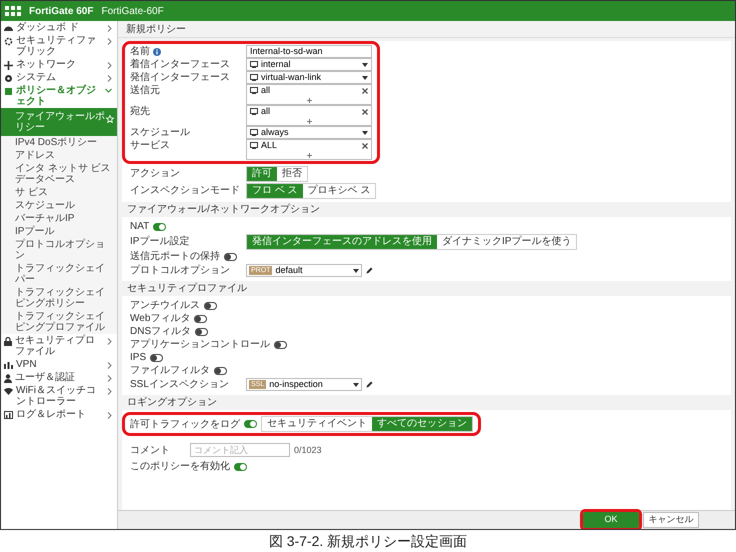 This screenshot has width=736, height=552. Describe the element at coordinates (155, 173) in the screenshot. I see `field-label: アクション` at that location.